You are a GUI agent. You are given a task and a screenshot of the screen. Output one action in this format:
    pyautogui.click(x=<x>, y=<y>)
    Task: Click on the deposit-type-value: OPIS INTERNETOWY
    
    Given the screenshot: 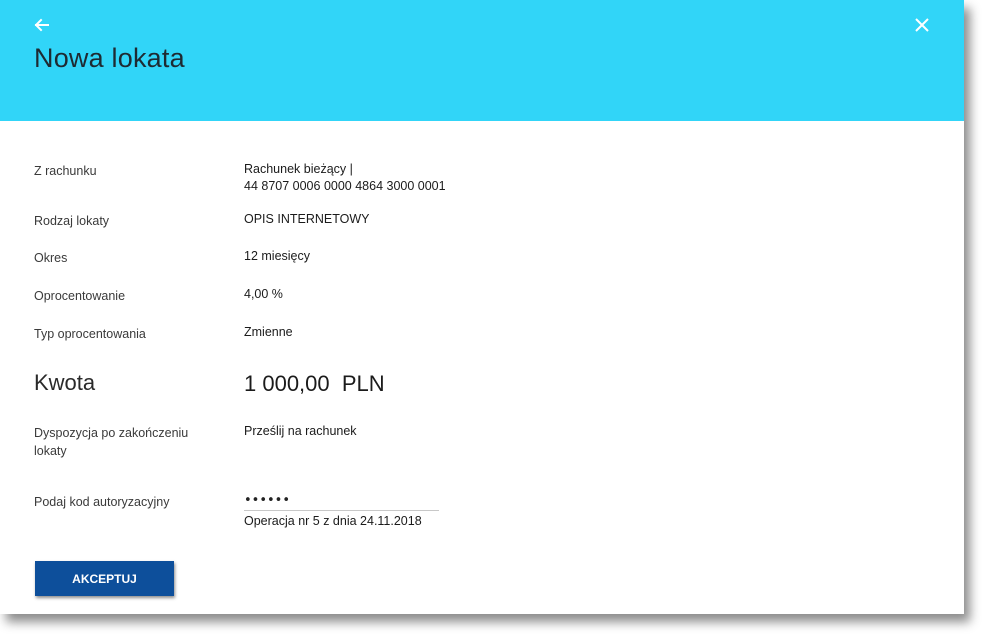 What is the action you would take?
    pyautogui.click(x=307, y=219)
    